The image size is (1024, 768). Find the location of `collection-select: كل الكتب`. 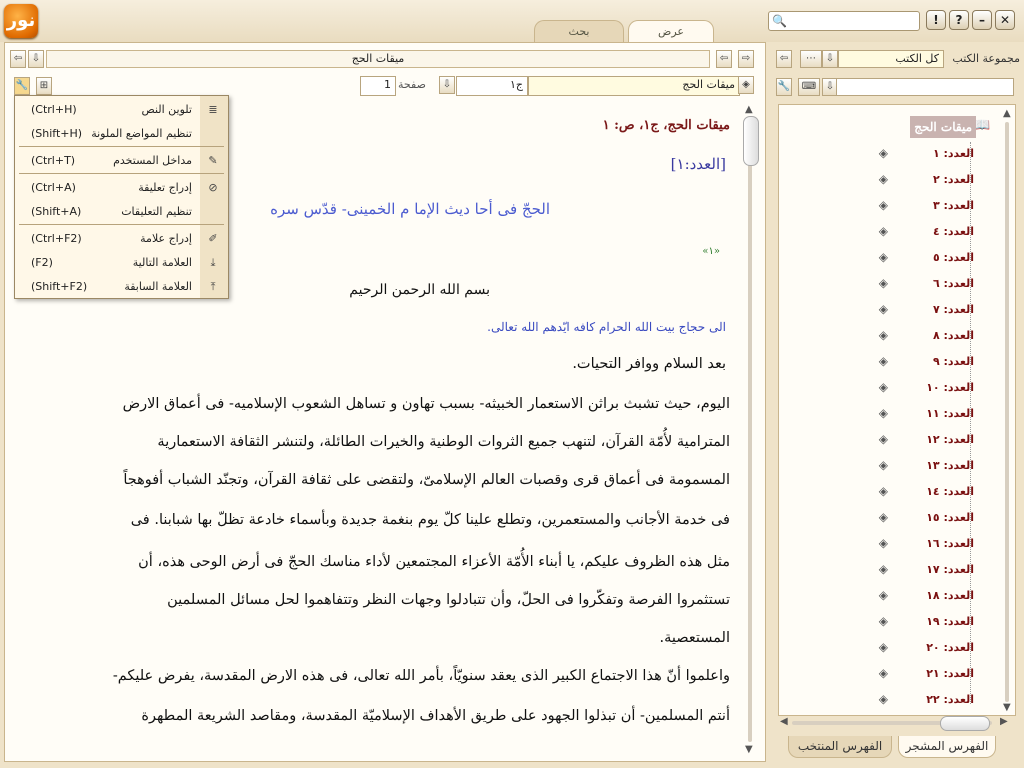

collection-select: كل الكتب is located at coordinates (891, 59).